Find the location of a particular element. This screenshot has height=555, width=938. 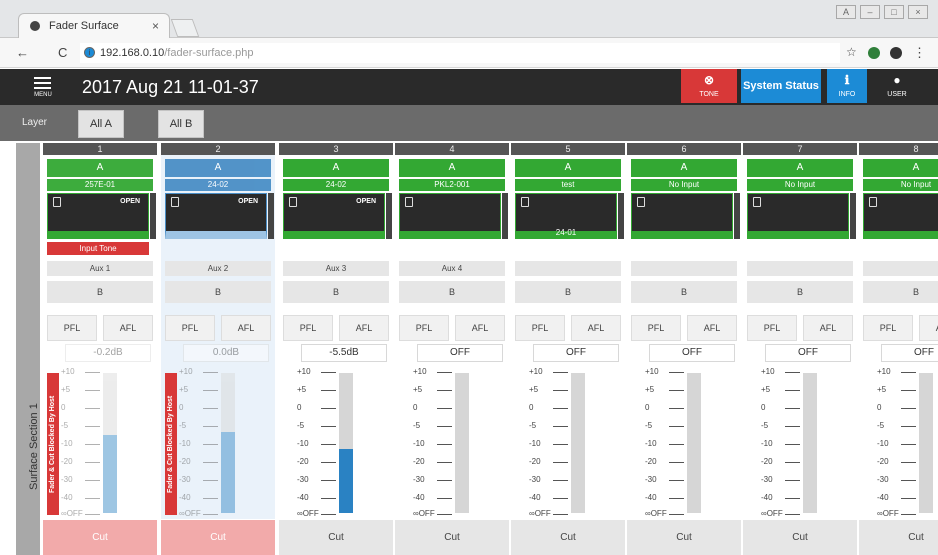

tab-close-icon: × is located at coordinates (155, 26).